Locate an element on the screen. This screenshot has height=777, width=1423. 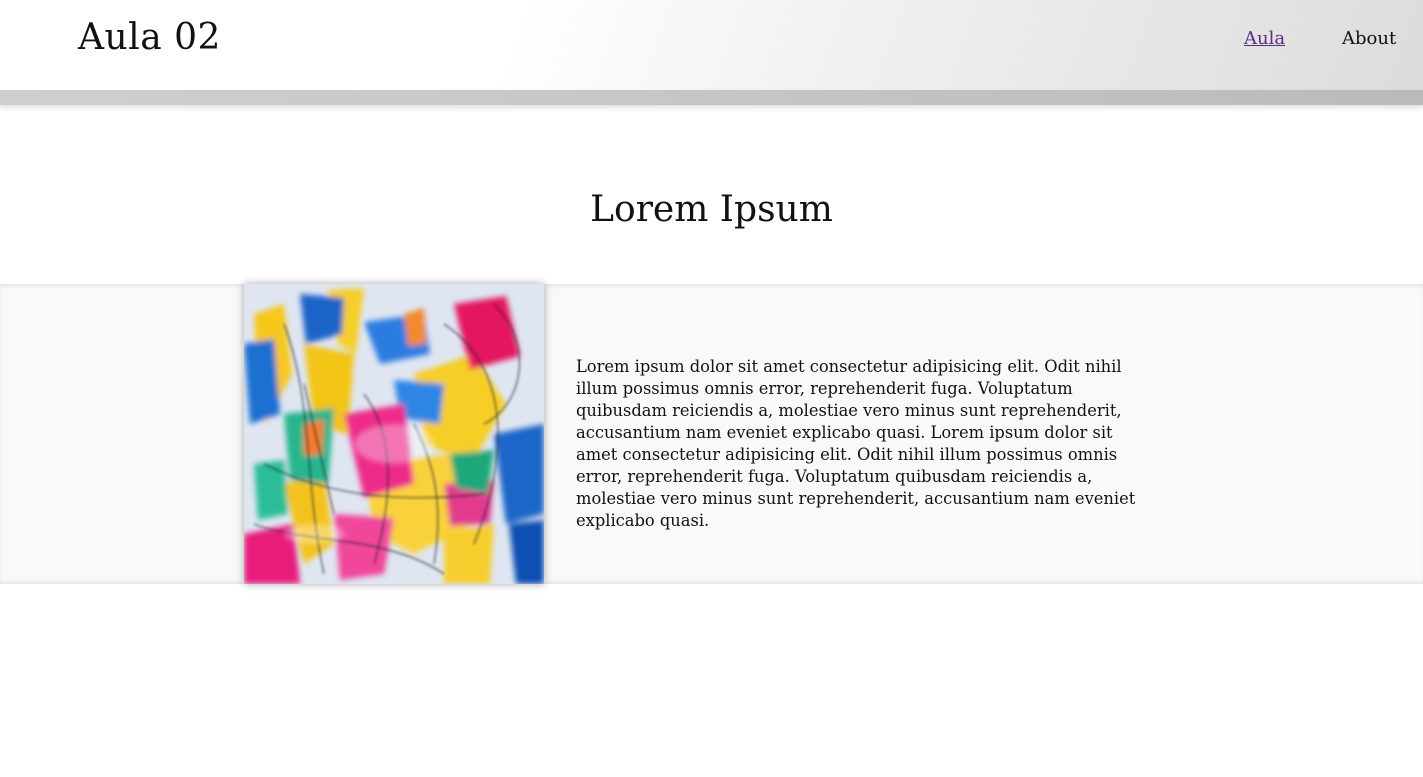
nav-link-about: About is located at coordinates (1369, 39).